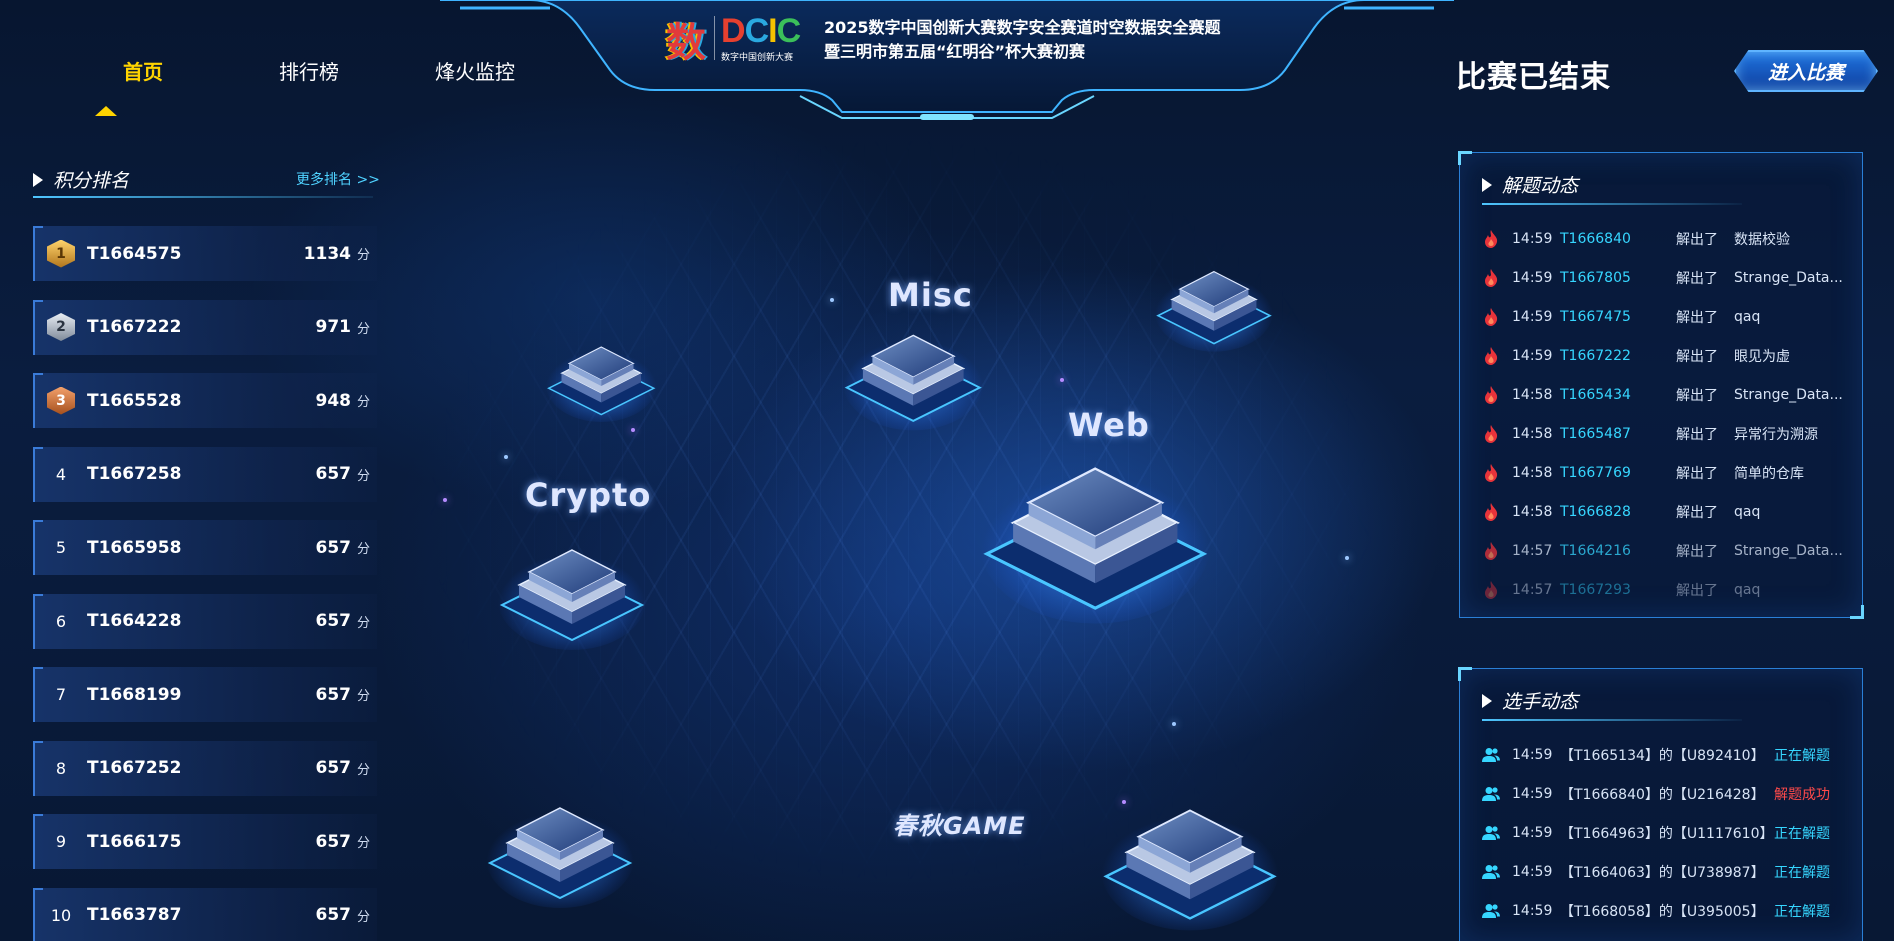  What do you see at coordinates (1190, 853) in the screenshot?
I see `chip-bottom-right` at bounding box center [1190, 853].